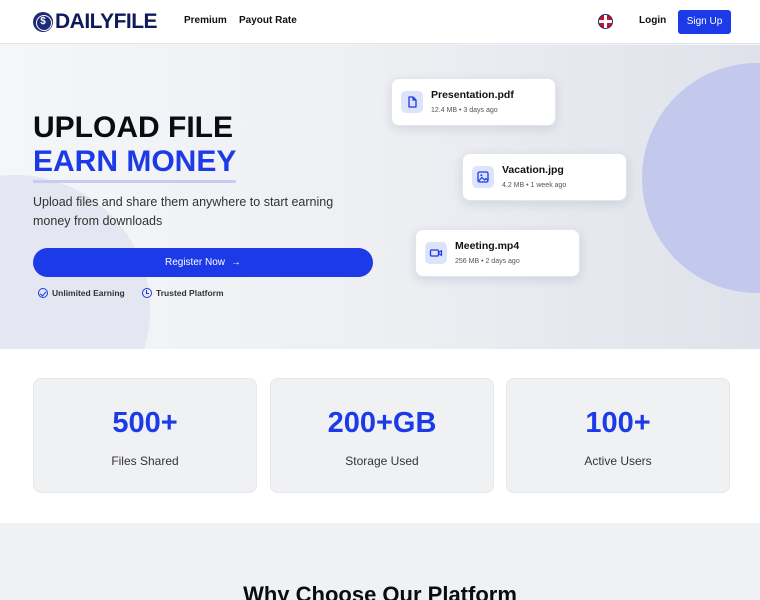  What do you see at coordinates (190, 293) in the screenshot?
I see `badge-label: Trusted Platform` at bounding box center [190, 293].